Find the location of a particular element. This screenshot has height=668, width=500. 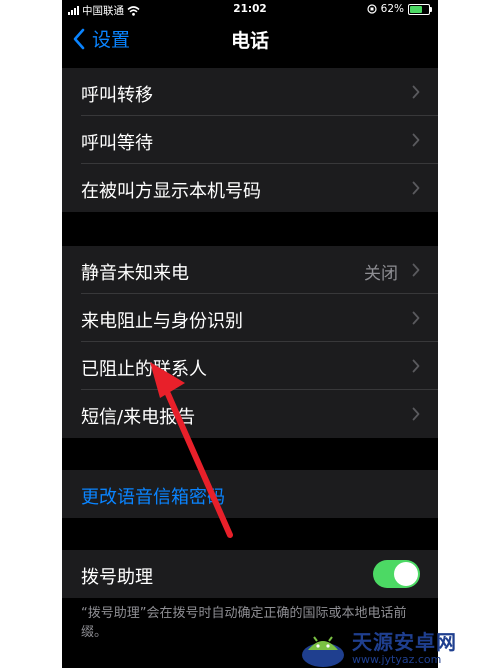

watermark-name: 天源安卓网 is located at coordinates (404, 641).